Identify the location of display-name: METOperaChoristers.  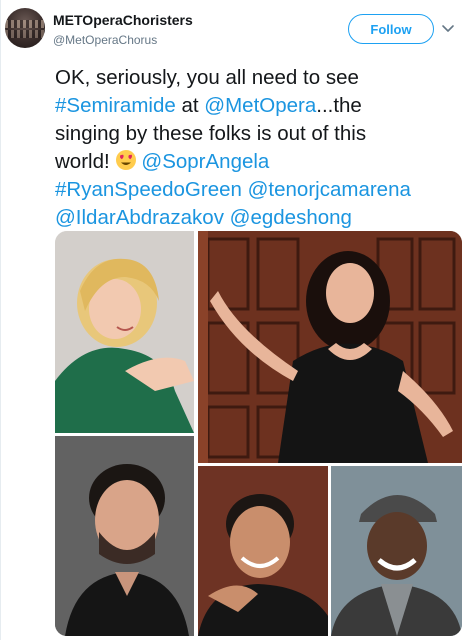
(123, 20).